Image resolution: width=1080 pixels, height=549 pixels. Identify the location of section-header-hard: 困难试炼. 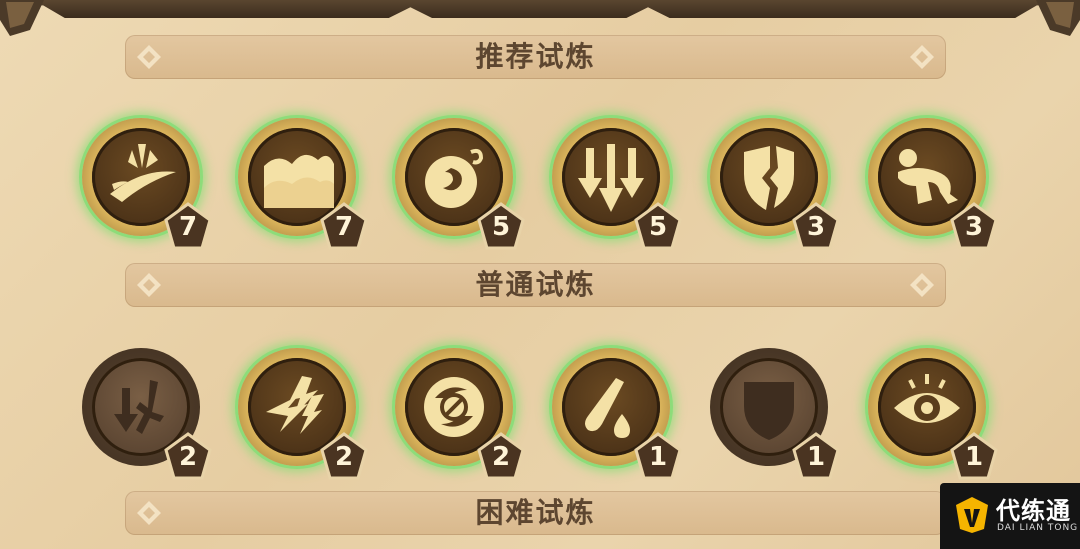
(535, 513).